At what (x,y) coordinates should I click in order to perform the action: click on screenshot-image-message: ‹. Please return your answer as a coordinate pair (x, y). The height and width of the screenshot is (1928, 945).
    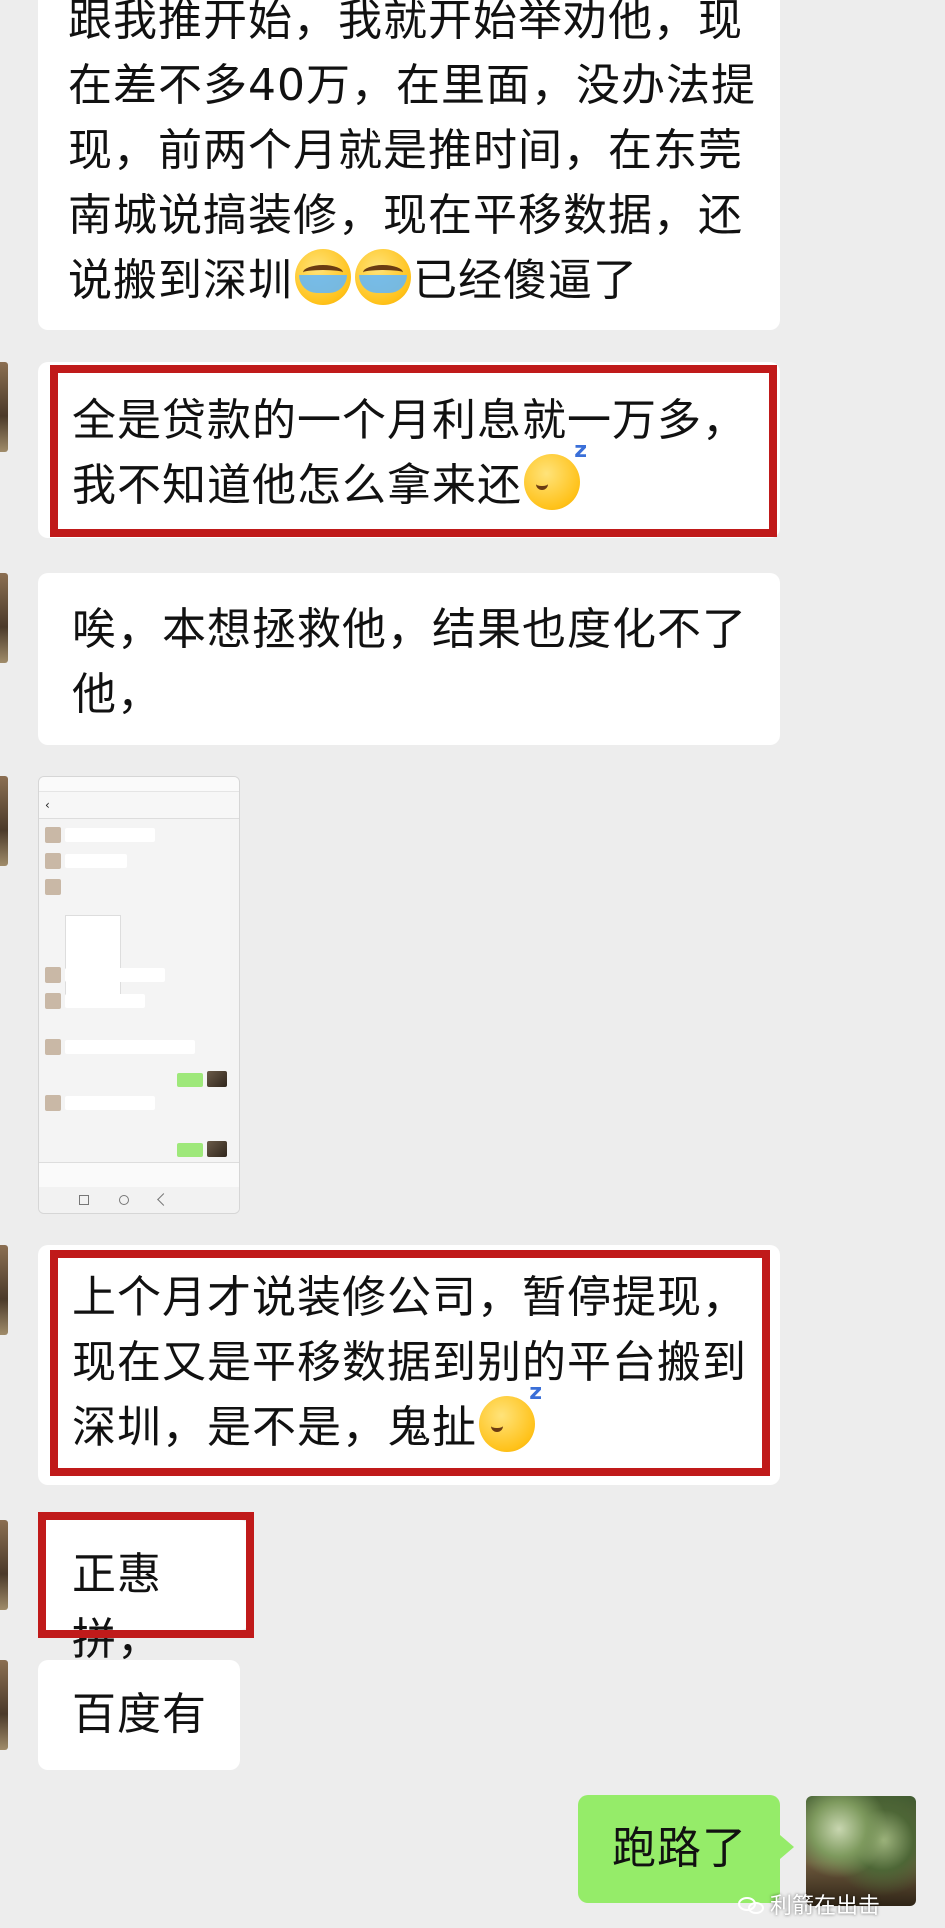
    Looking at the image, I should click on (139, 995).